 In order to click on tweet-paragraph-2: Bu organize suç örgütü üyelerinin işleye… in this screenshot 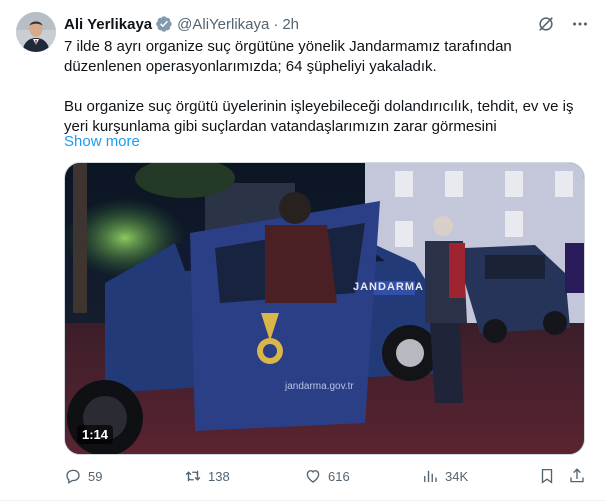, I will do `click(319, 116)`.